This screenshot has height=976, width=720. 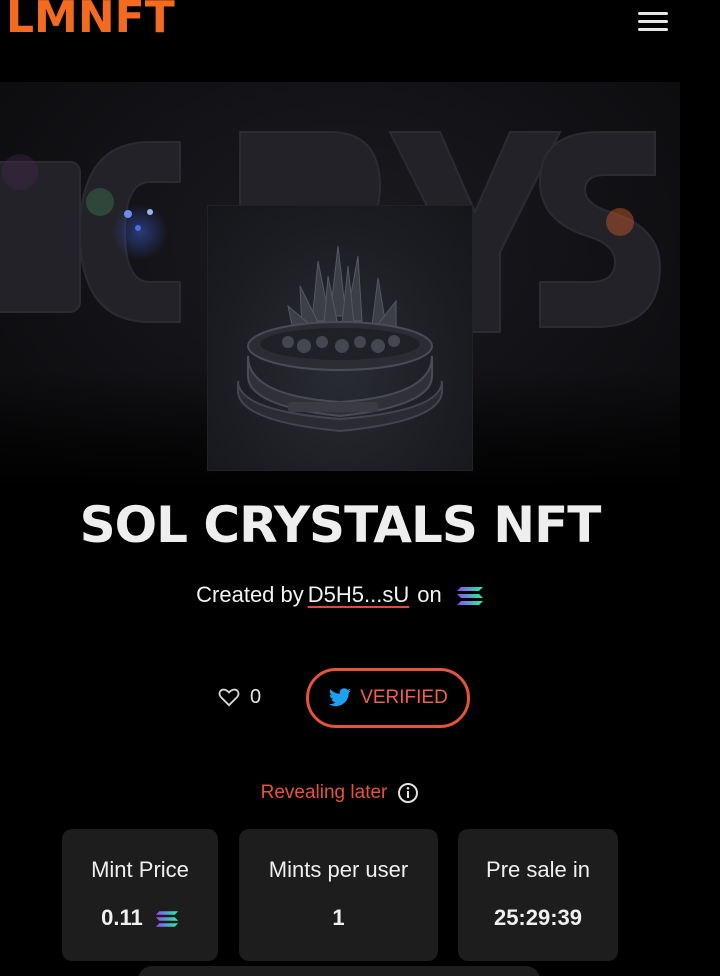 What do you see at coordinates (538, 869) in the screenshot?
I see `presale-label: Pre sale in` at bounding box center [538, 869].